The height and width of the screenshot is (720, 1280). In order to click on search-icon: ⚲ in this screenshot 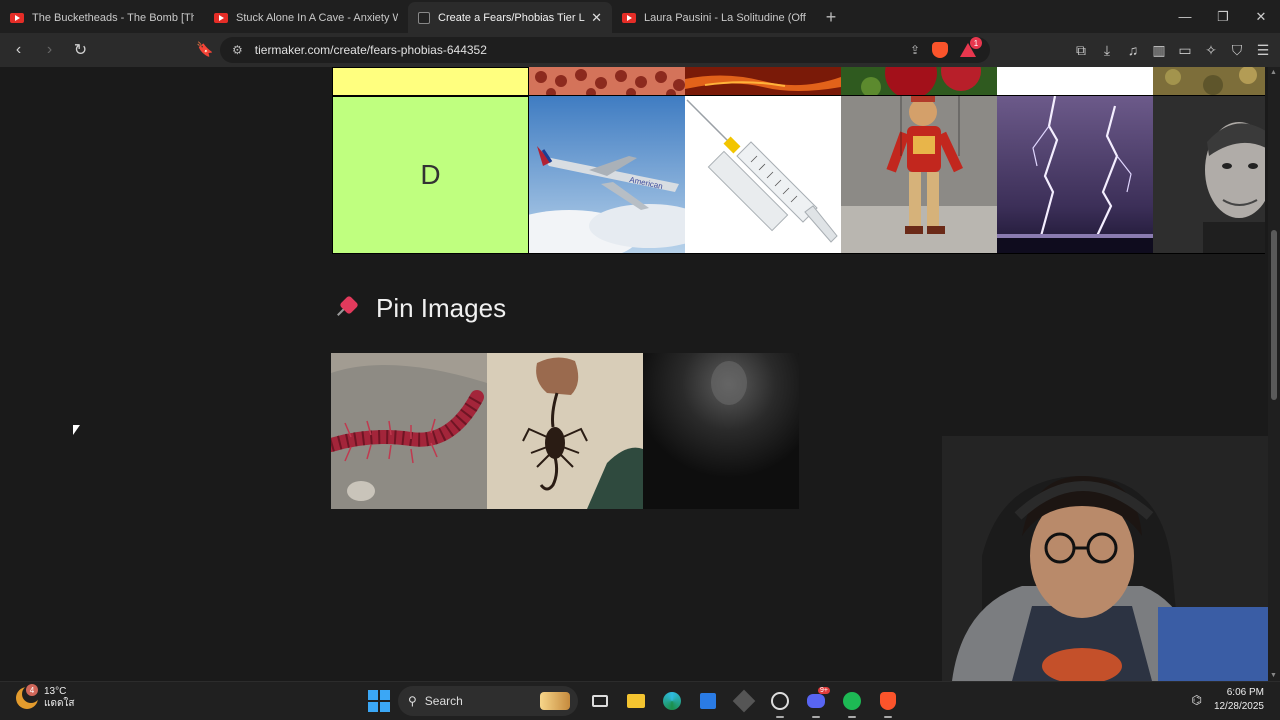, I will do `click(412, 701)`.